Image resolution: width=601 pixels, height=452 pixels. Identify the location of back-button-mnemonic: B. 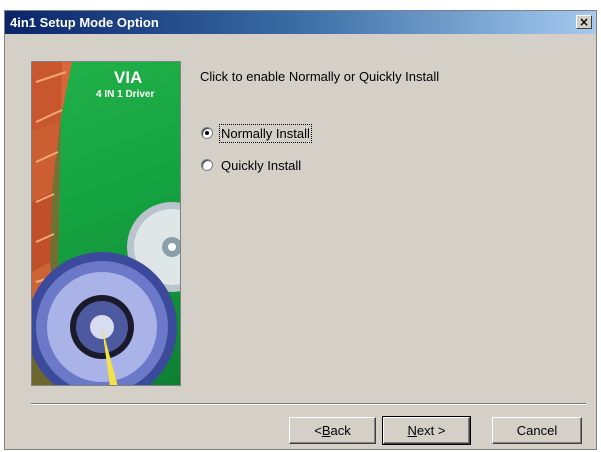
(326, 430).